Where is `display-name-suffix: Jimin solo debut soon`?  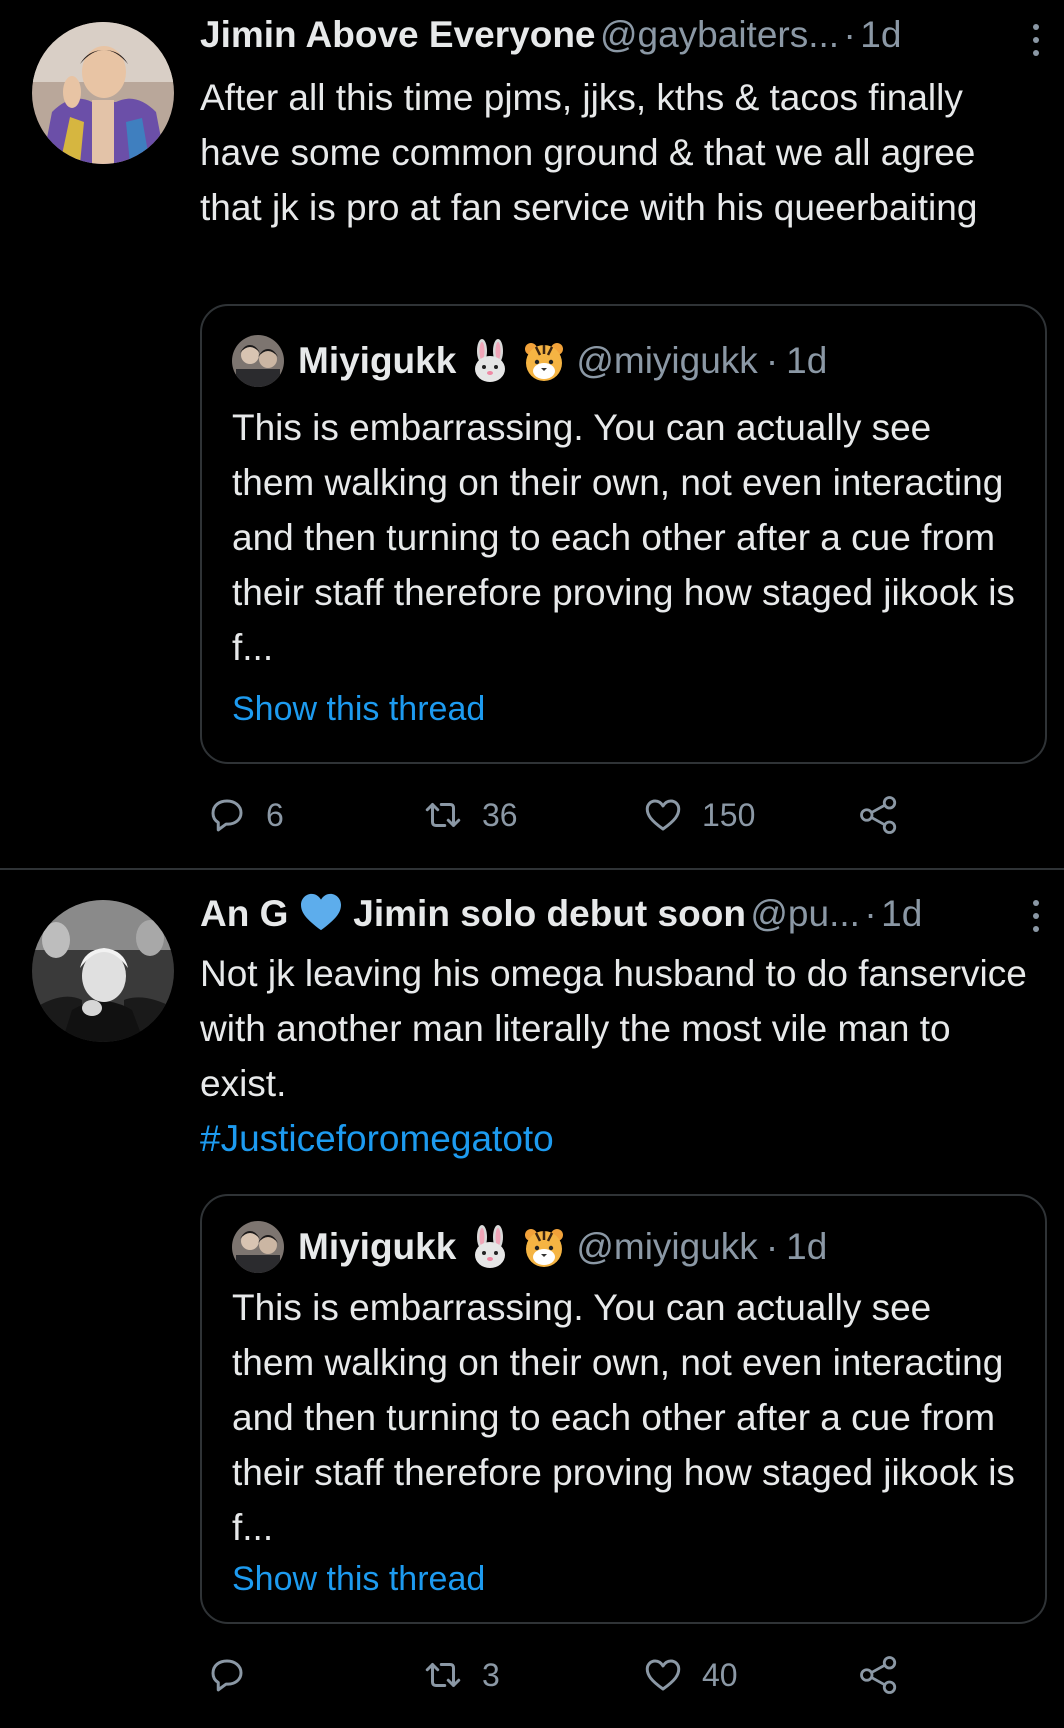 display-name-suffix: Jimin solo debut soon is located at coordinates (549, 913).